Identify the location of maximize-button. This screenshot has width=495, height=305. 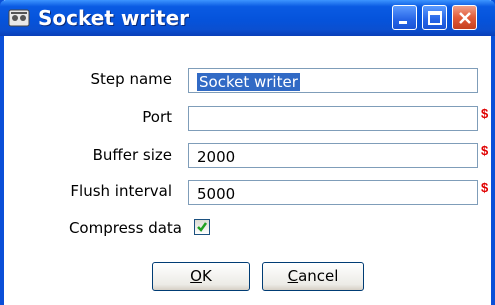
(434, 17).